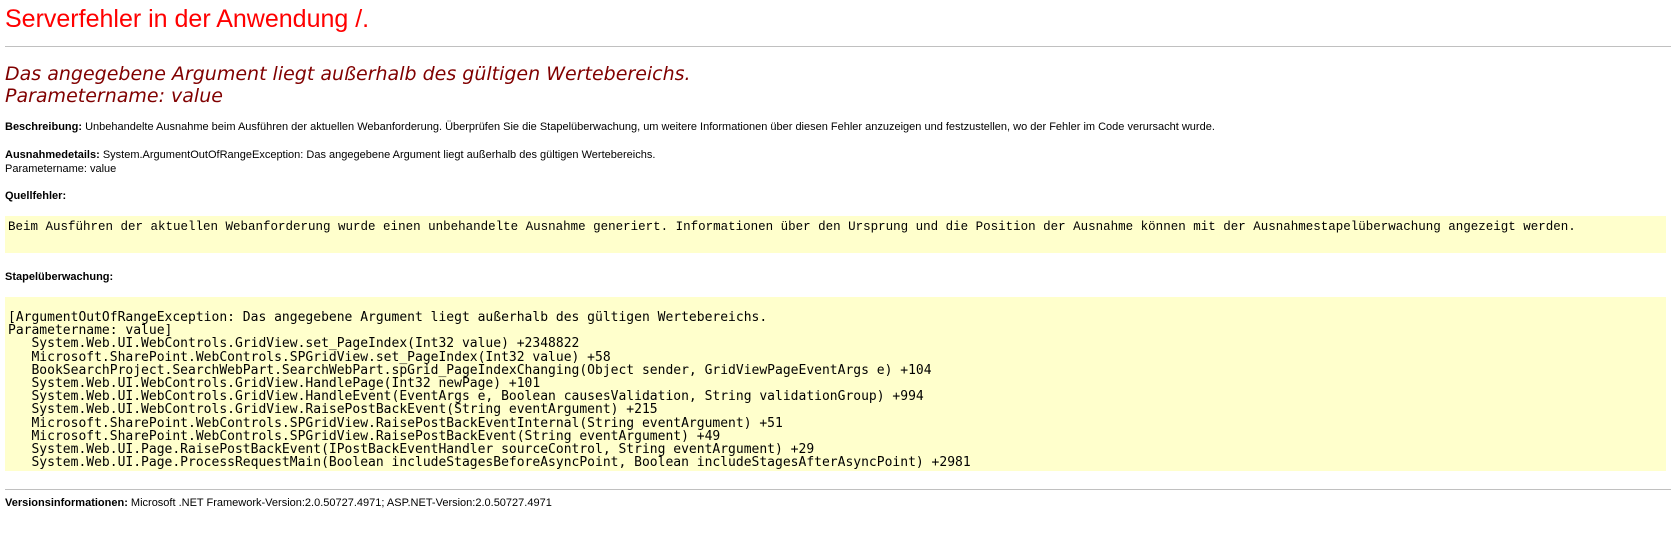  What do you see at coordinates (838, 489) in the screenshot?
I see `version-divider` at bounding box center [838, 489].